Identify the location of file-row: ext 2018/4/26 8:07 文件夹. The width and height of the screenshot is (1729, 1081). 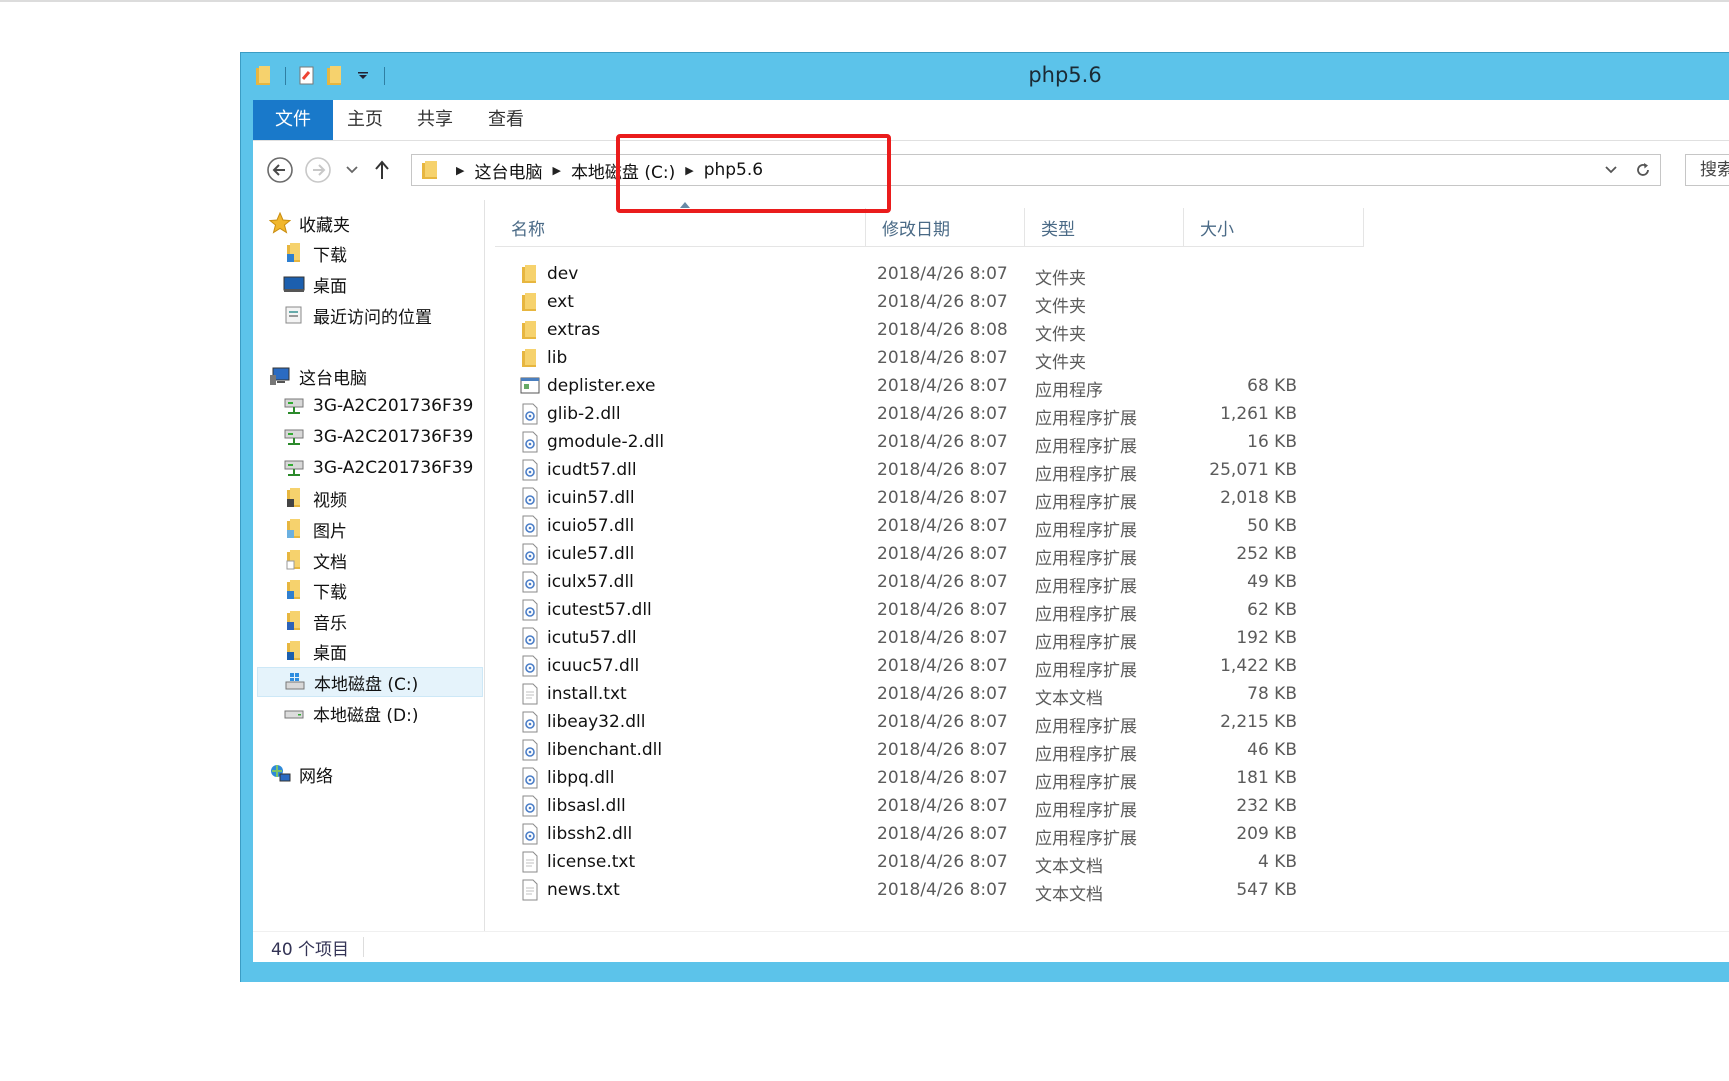
(945, 302).